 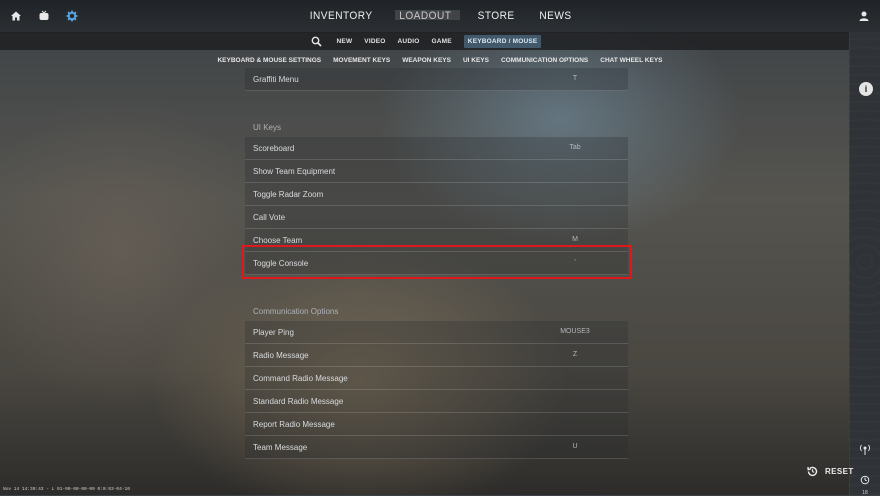 I want to click on reset-button: RESET, so click(x=830, y=471).